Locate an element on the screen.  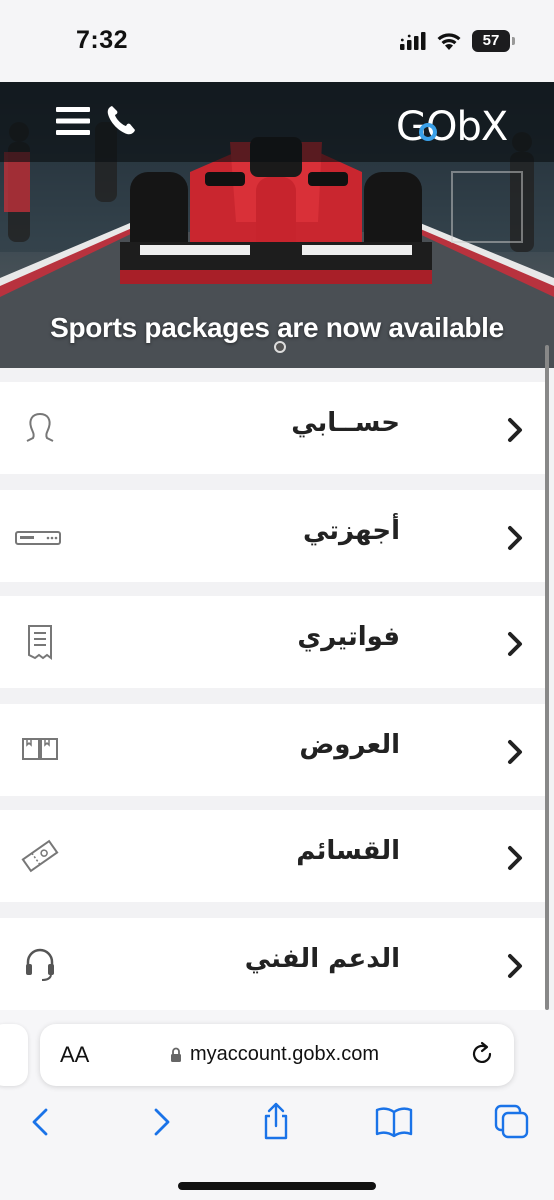
home-indicator is located at coordinates (277, 1186).